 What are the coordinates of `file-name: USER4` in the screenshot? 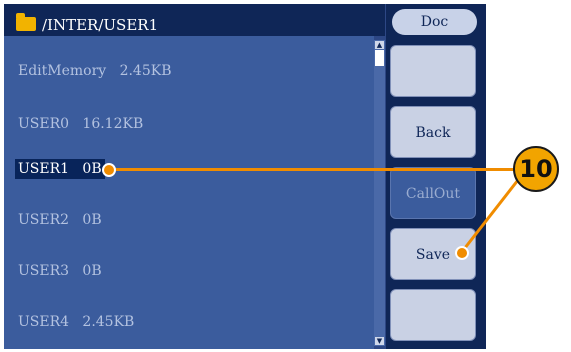 It's located at (44, 322).